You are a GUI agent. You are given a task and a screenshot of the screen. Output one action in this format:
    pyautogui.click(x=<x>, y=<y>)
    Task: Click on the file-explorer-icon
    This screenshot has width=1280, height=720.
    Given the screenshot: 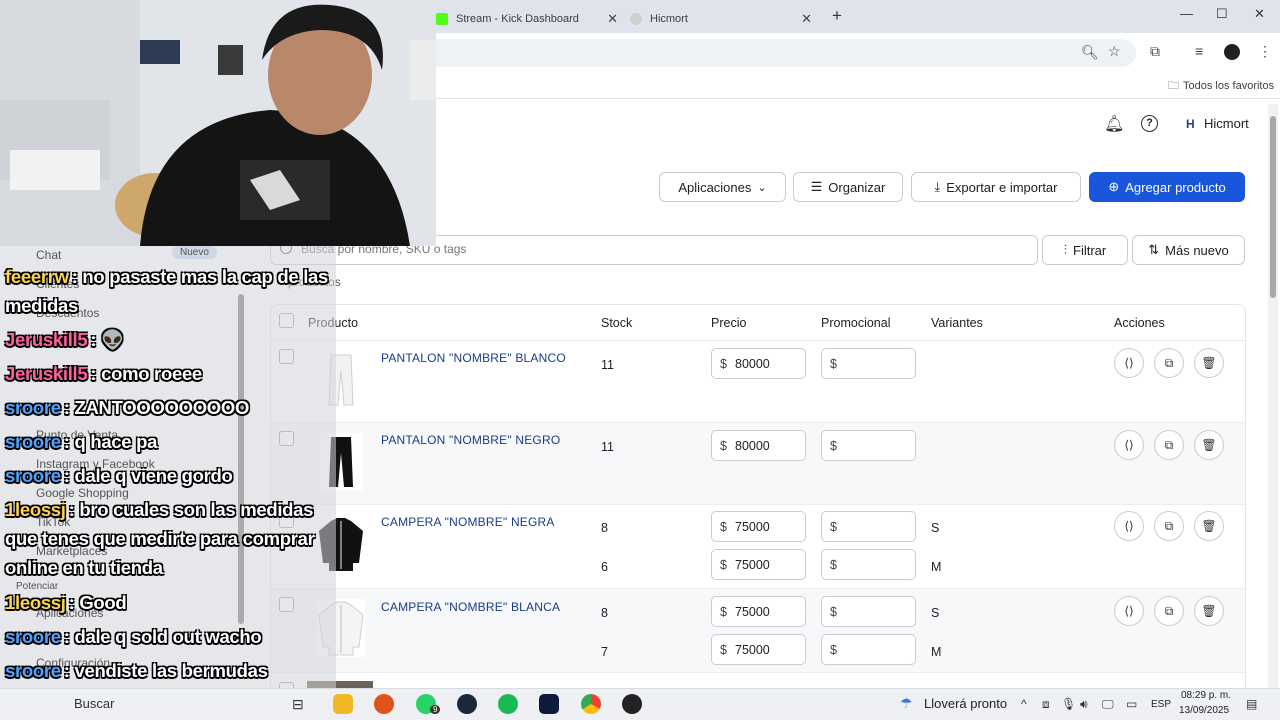 What is the action you would take?
    pyautogui.click(x=343, y=704)
    